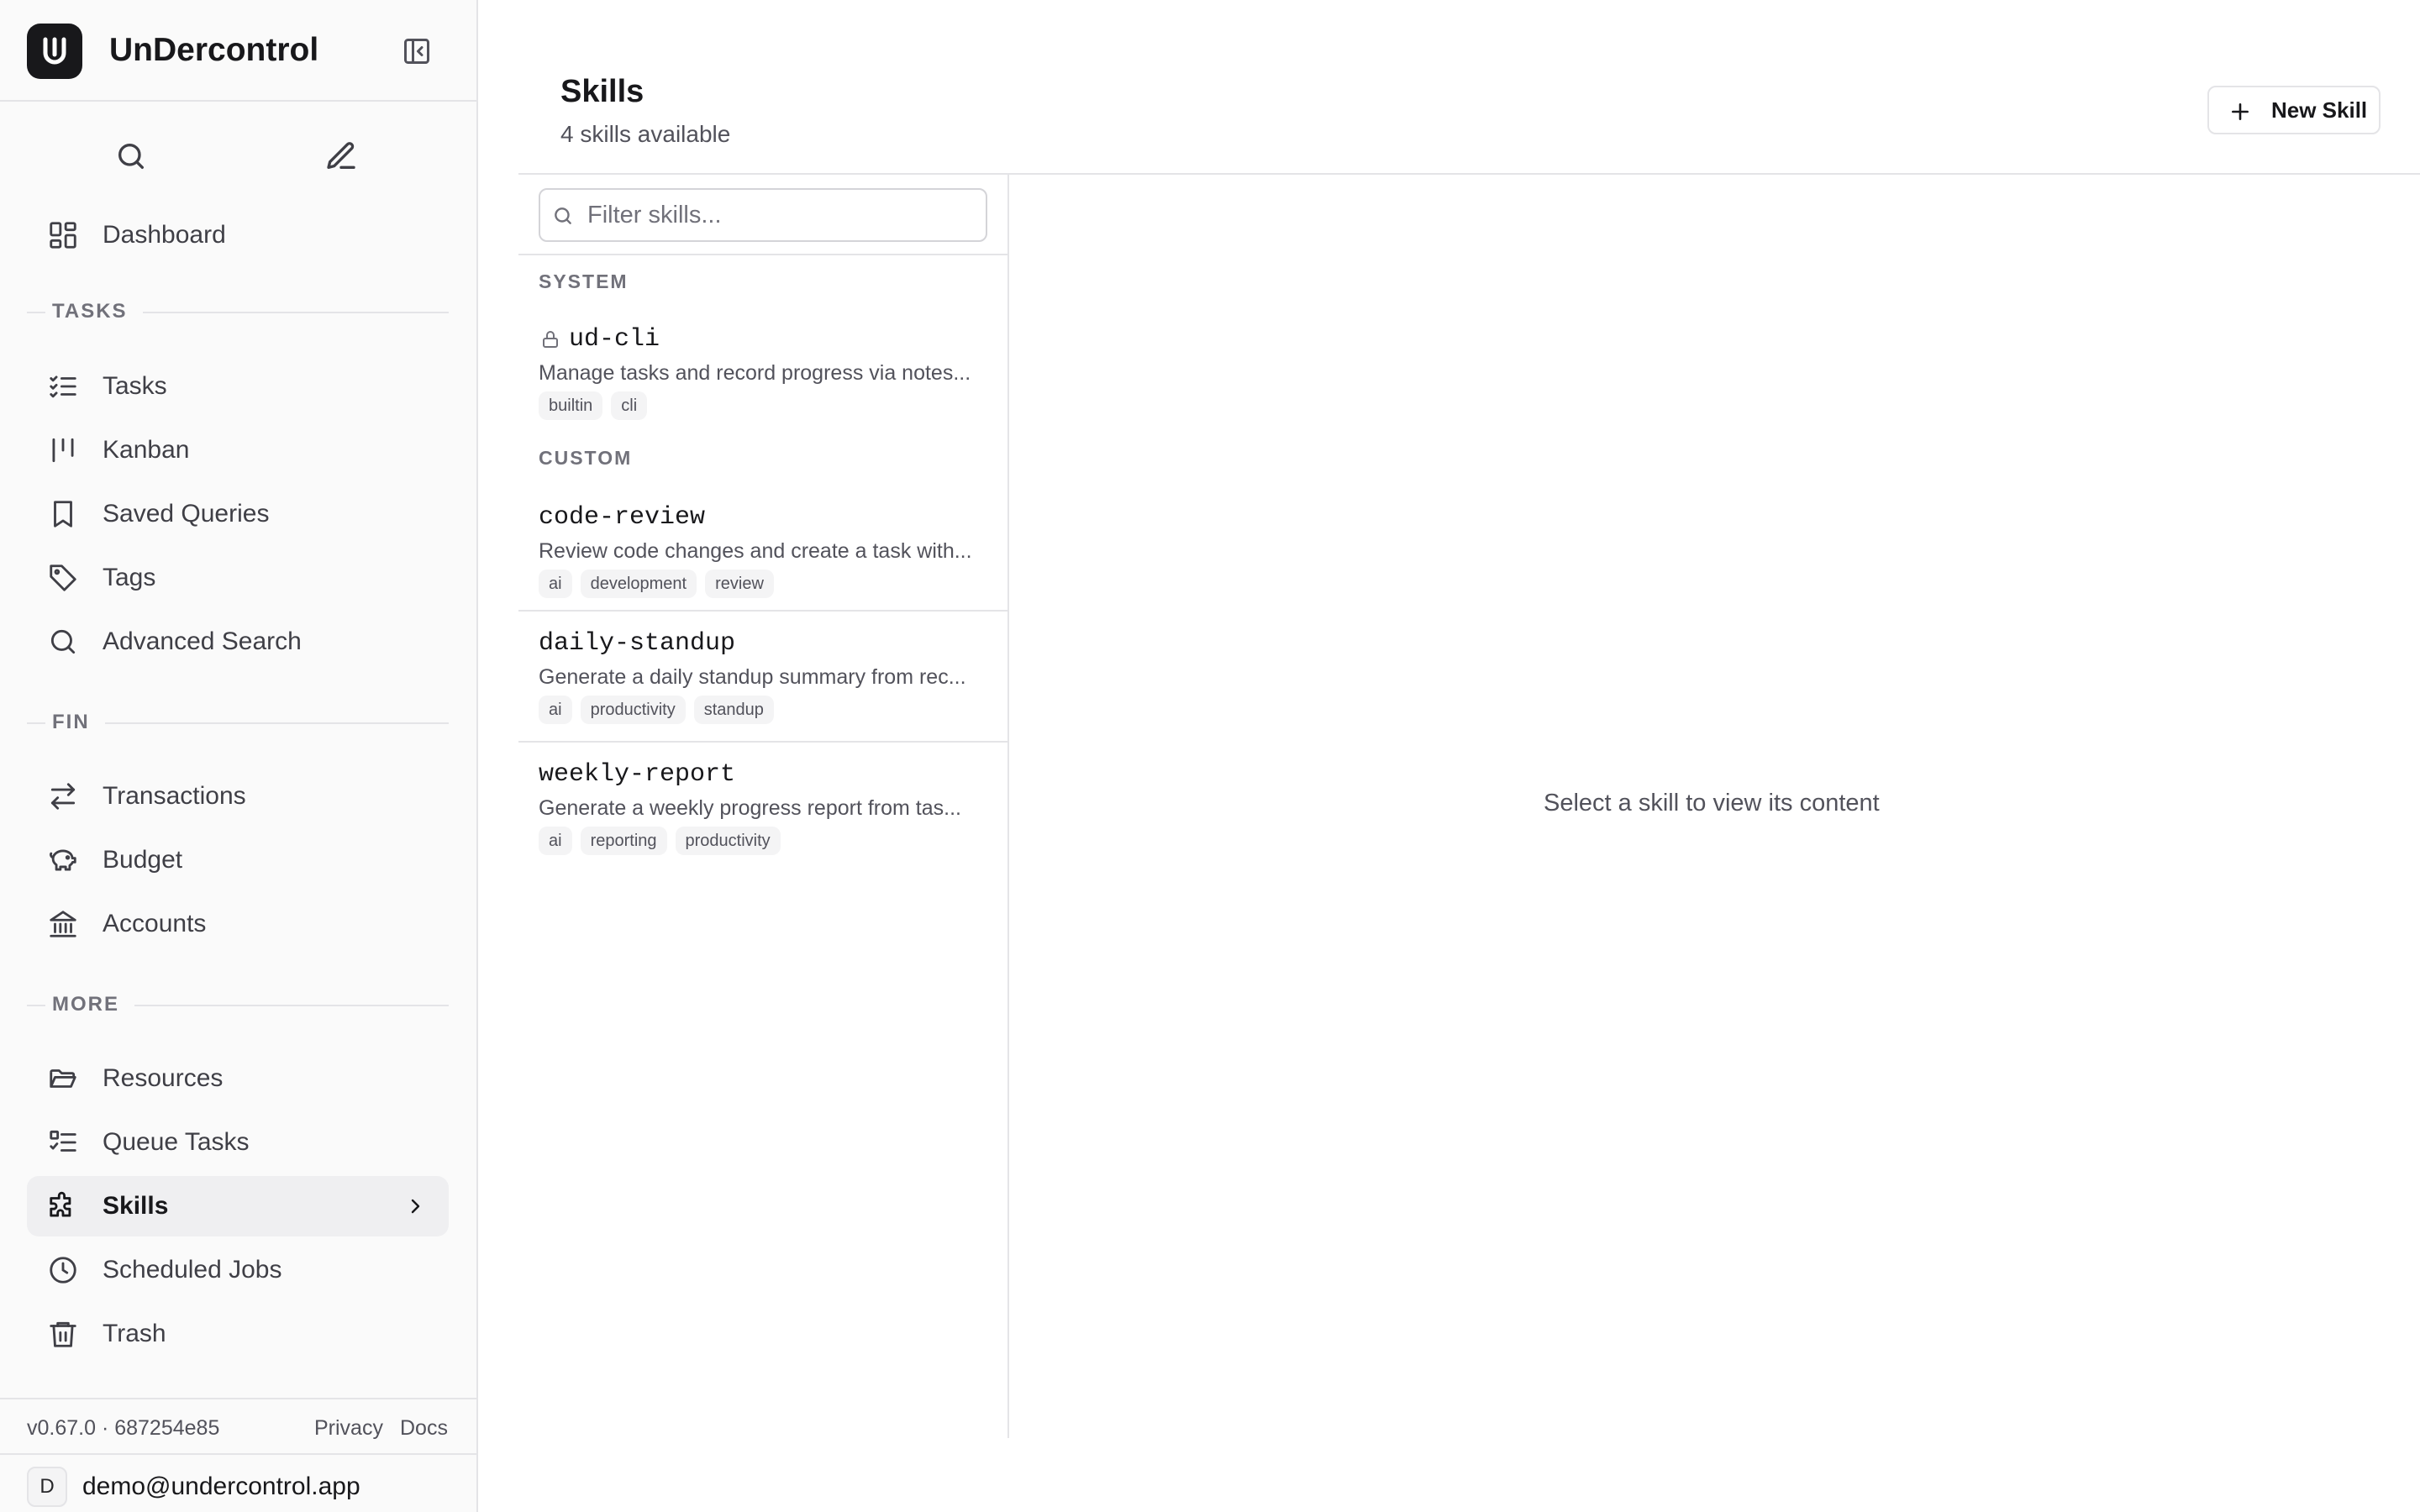 The width and height of the screenshot is (2420, 1512). I want to click on arrows-left-right-icon, so click(63, 796).